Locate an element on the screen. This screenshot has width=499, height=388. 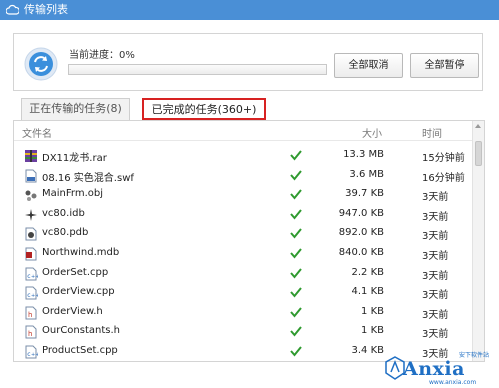
file-size: 840.0 KB is located at coordinates (361, 252).